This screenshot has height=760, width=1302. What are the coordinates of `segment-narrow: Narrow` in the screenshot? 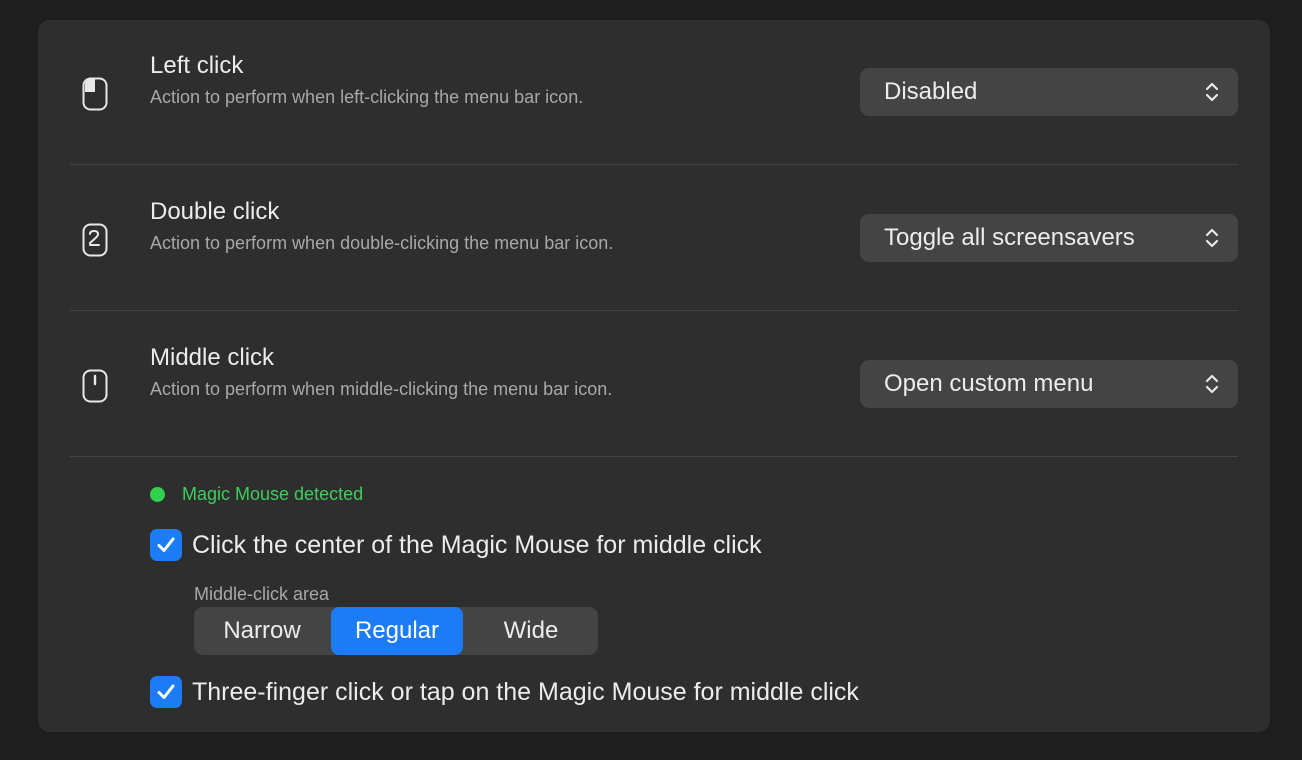 It's located at (262, 631).